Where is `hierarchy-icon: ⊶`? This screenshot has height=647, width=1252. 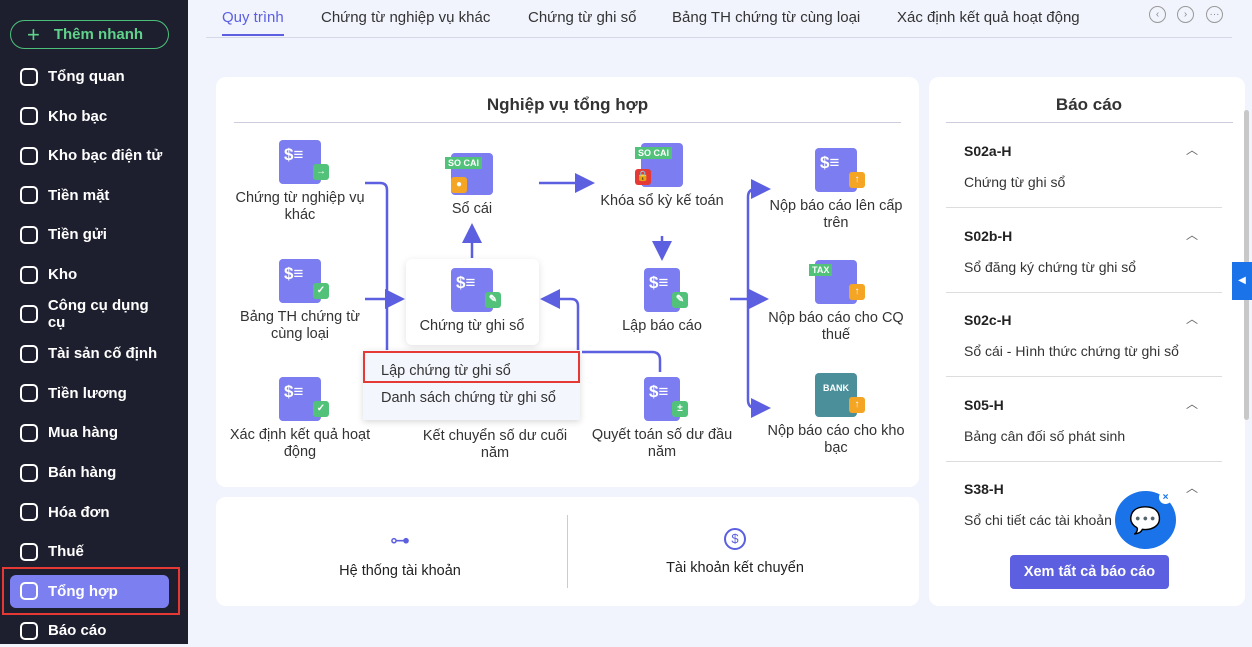 hierarchy-icon: ⊶ is located at coordinates (400, 541).